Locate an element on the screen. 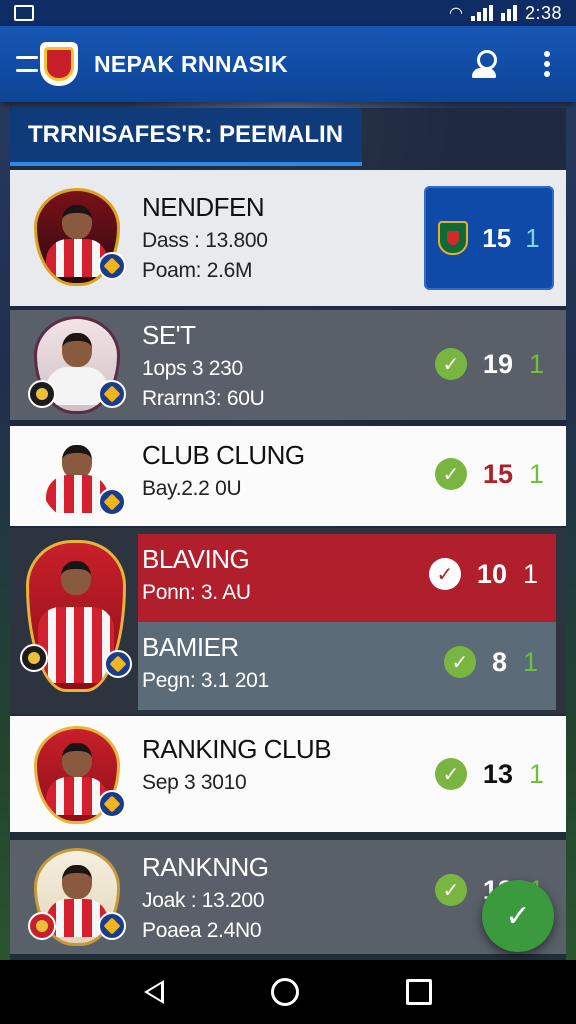  list-item-highlighted: BLAVING Ponn: 3. AU ✓ 10 1 is located at coordinates (347, 578).